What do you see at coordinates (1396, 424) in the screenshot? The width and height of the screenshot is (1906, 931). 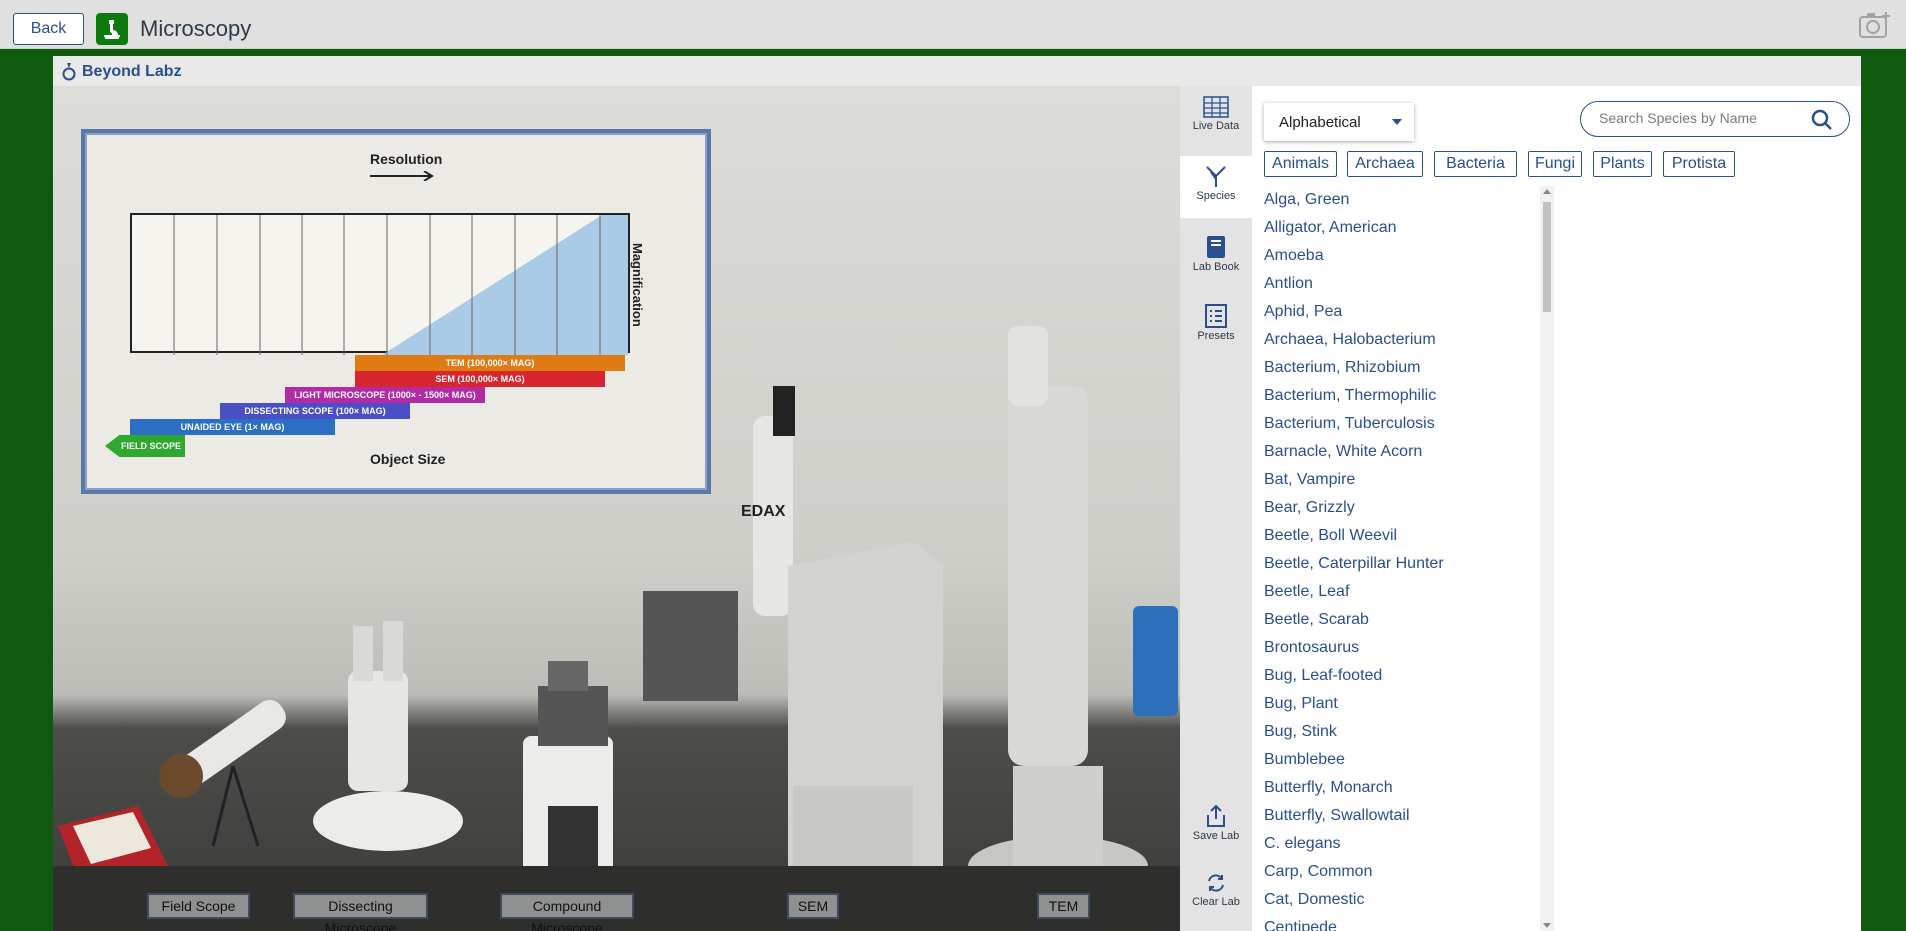 I see `list-item: Bacterium, Tuberculosis` at bounding box center [1396, 424].